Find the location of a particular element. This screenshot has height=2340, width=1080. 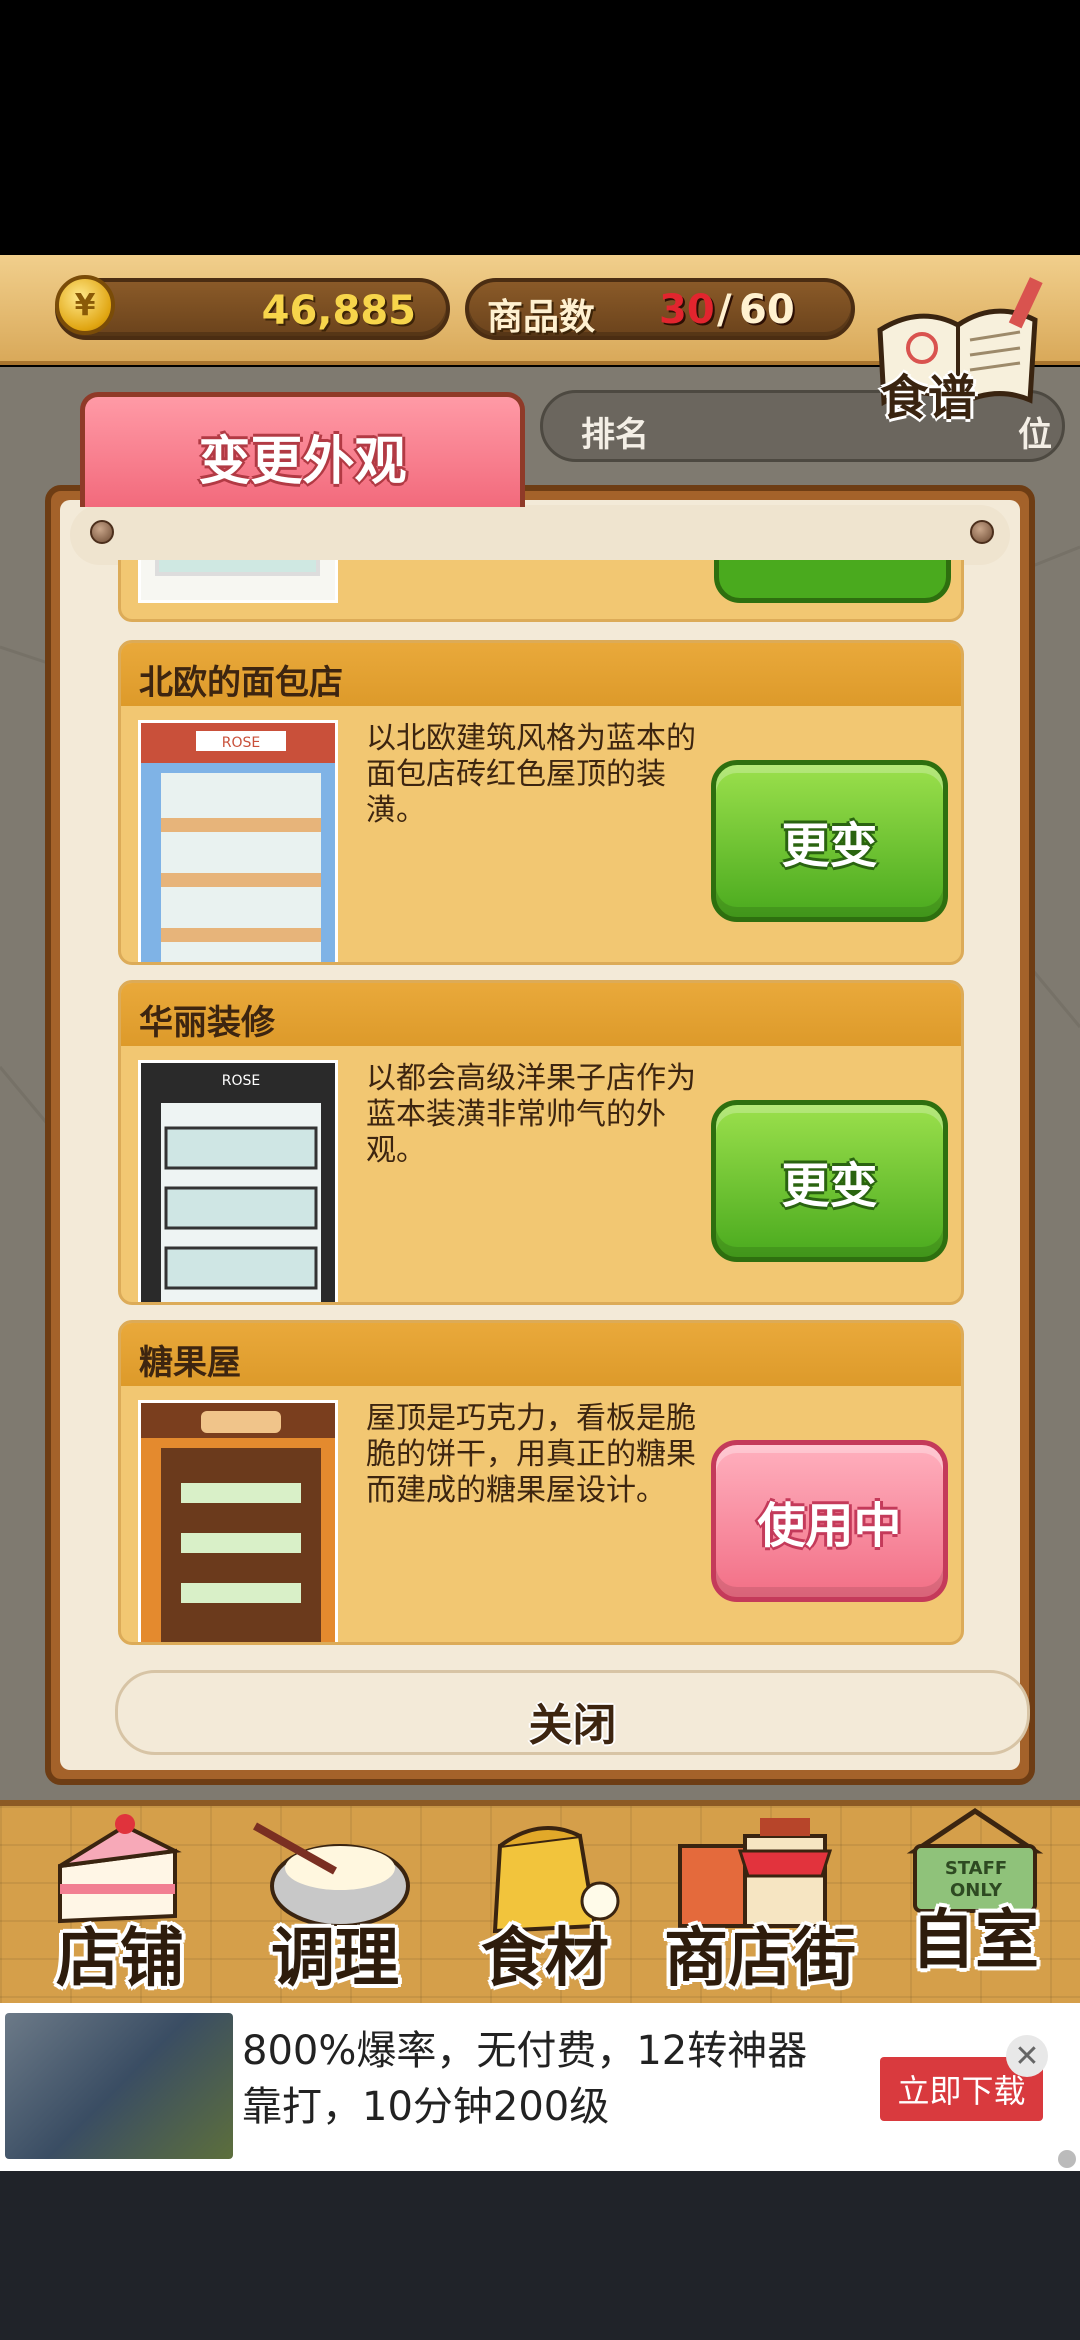

in-use-button: 使用中 is located at coordinates (829, 1521).